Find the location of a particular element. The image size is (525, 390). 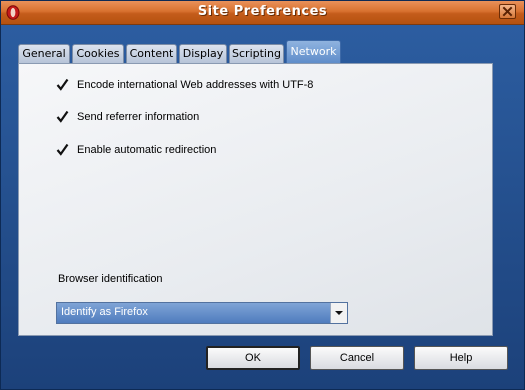

title-bar: Site Preferences is located at coordinates (262, 13).